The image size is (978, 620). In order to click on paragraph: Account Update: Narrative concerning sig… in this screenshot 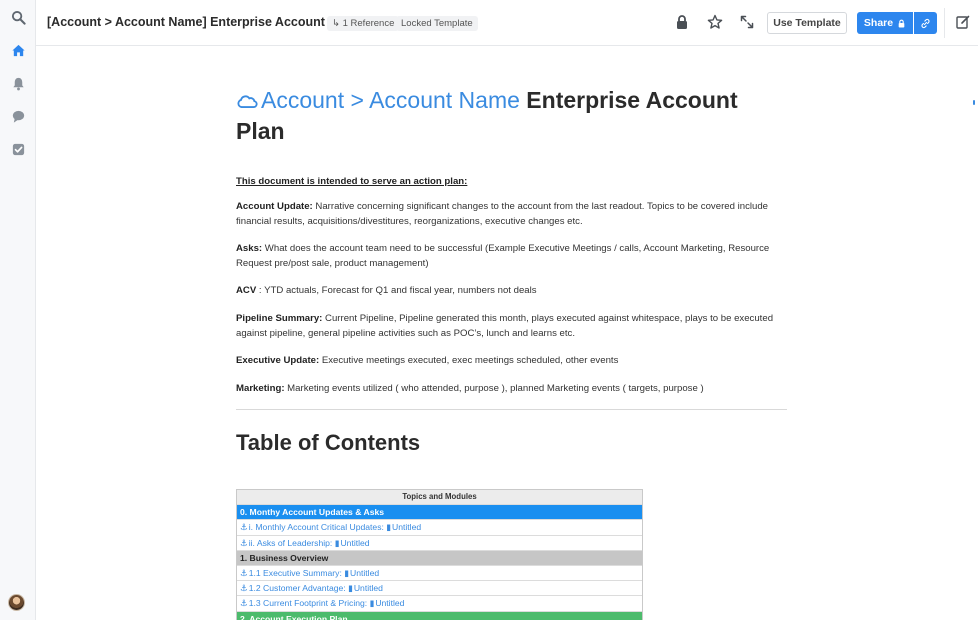, I will do `click(512, 214)`.